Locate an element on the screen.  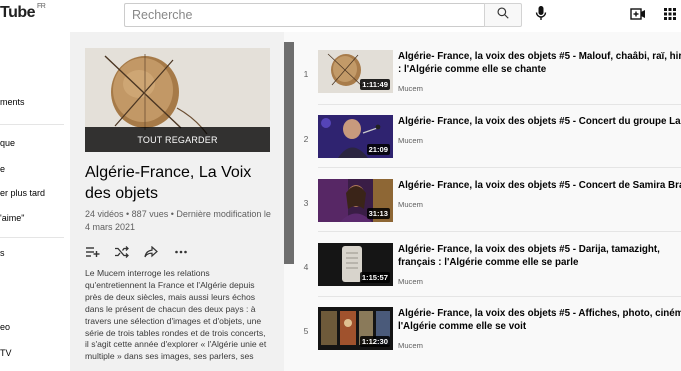
video-duration: 1:15:57 is located at coordinates (374, 277).